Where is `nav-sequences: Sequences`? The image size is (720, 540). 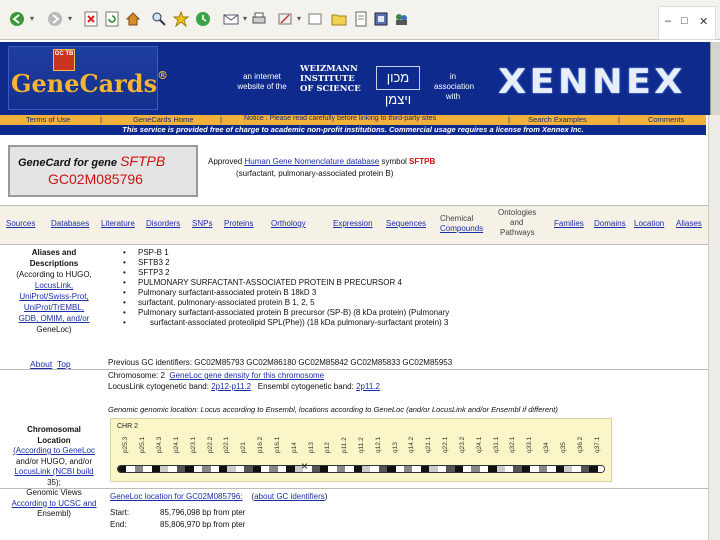
nav-sequences: Sequences is located at coordinates (406, 223).